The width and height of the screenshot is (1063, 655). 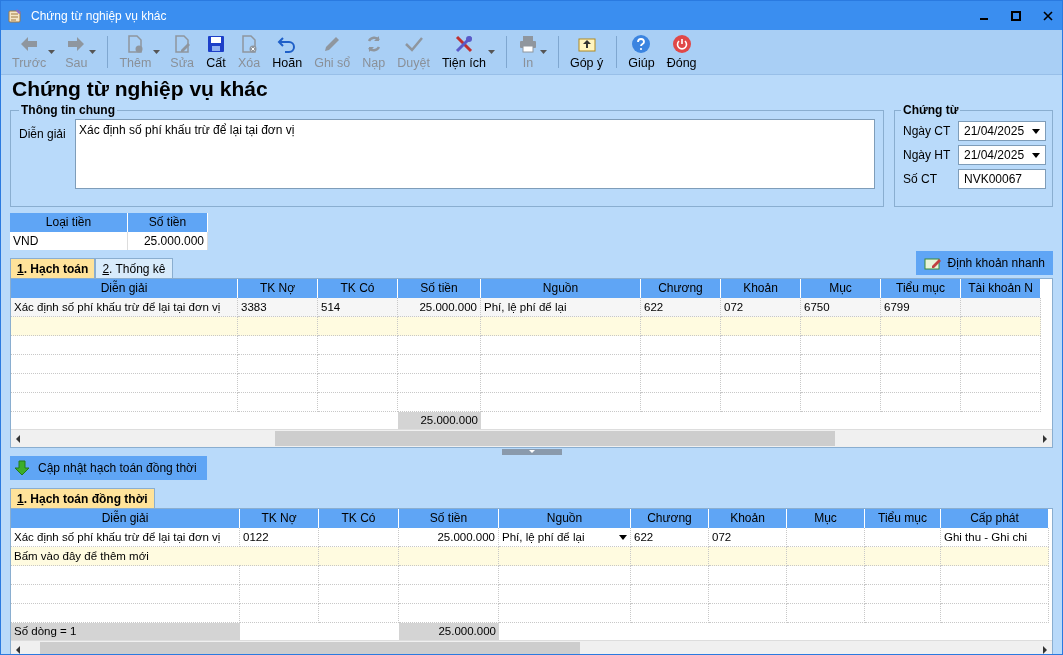 What do you see at coordinates (140, 89) in the screenshot?
I see `page-heading: Chứng từ nghiệp vụ khác` at bounding box center [140, 89].